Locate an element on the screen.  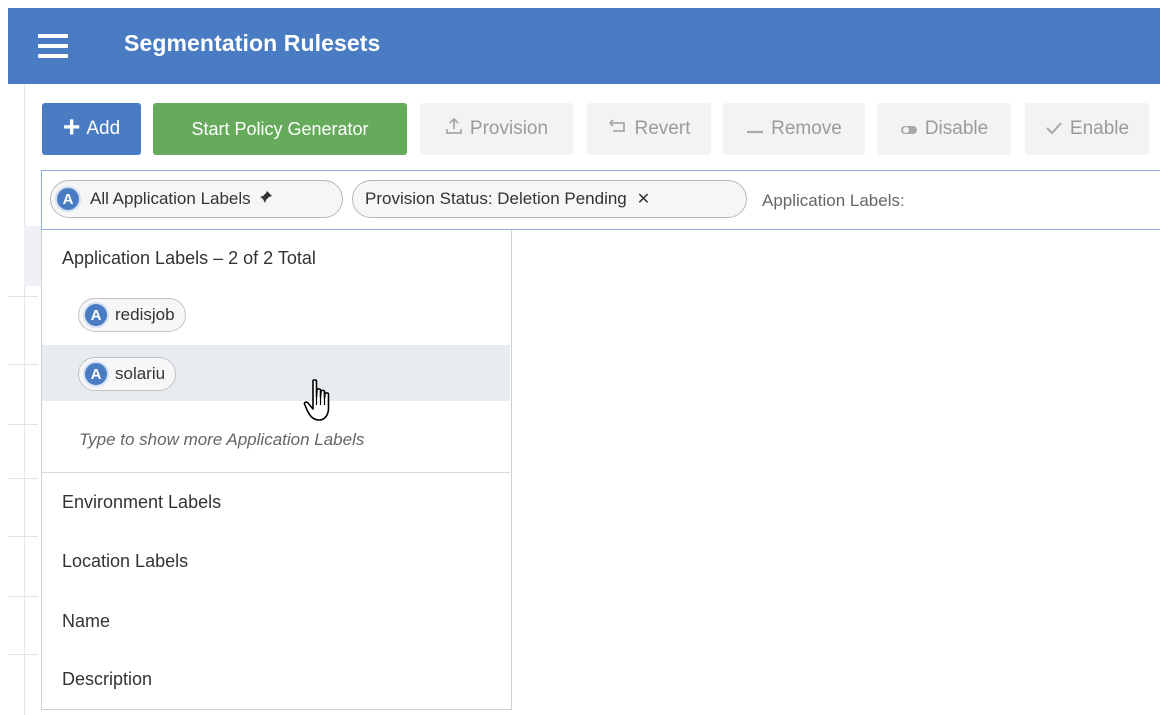
filter-chip-provision-status: Provision Status: Deletion Pending ✕ is located at coordinates (549, 199).